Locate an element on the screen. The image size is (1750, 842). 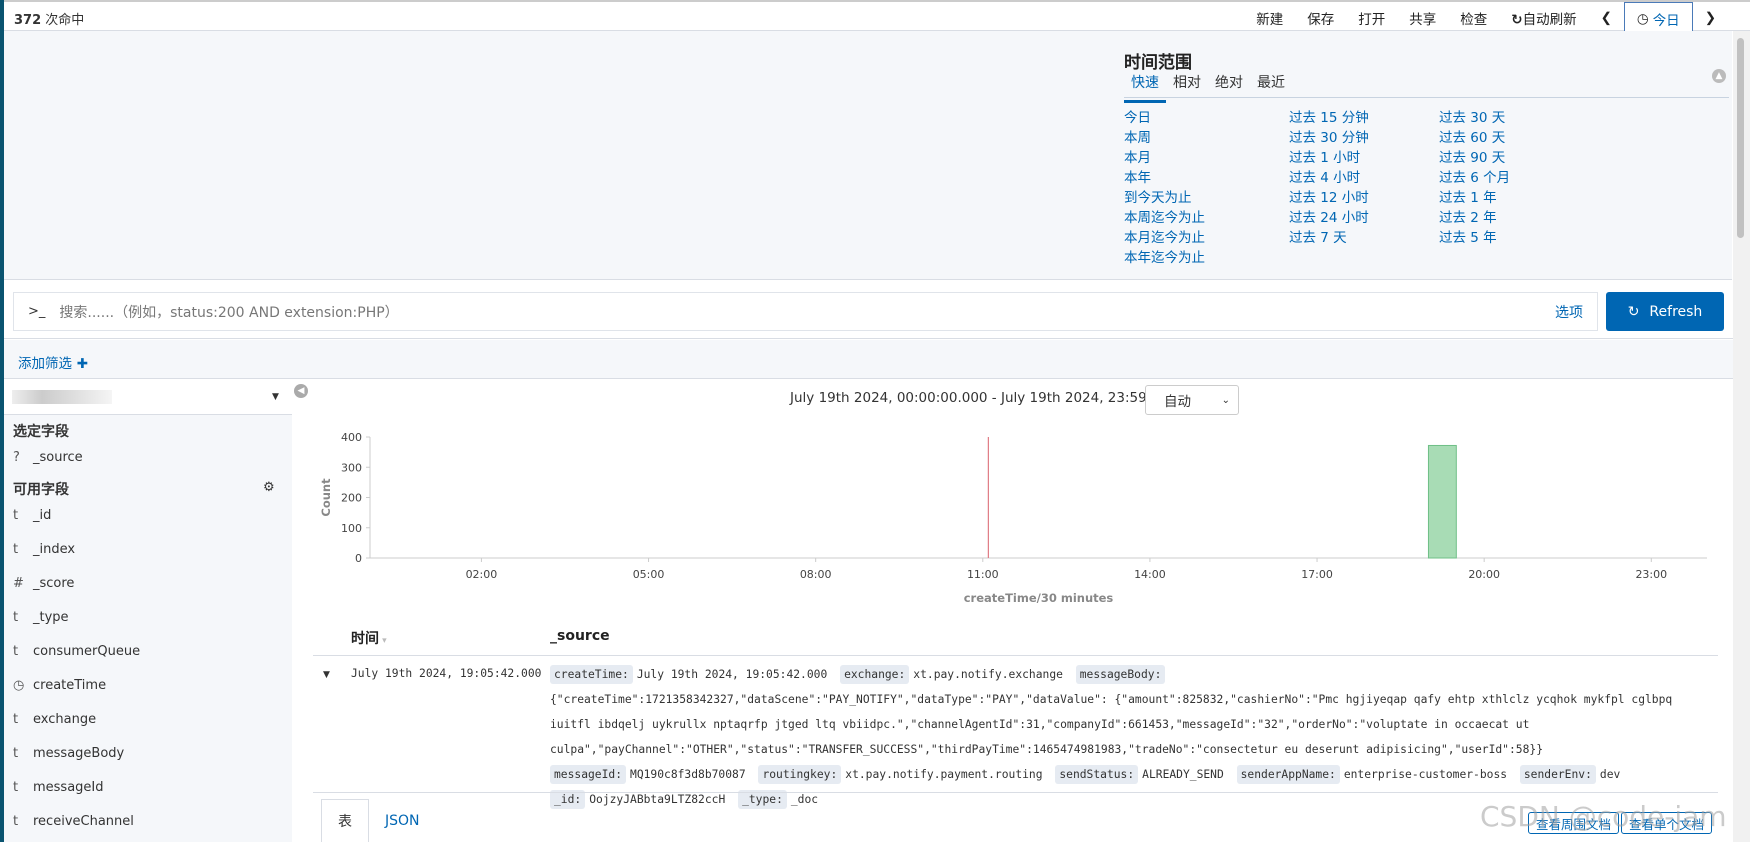
quick-range-link: 过去 6 个月 is located at coordinates (1474, 178).